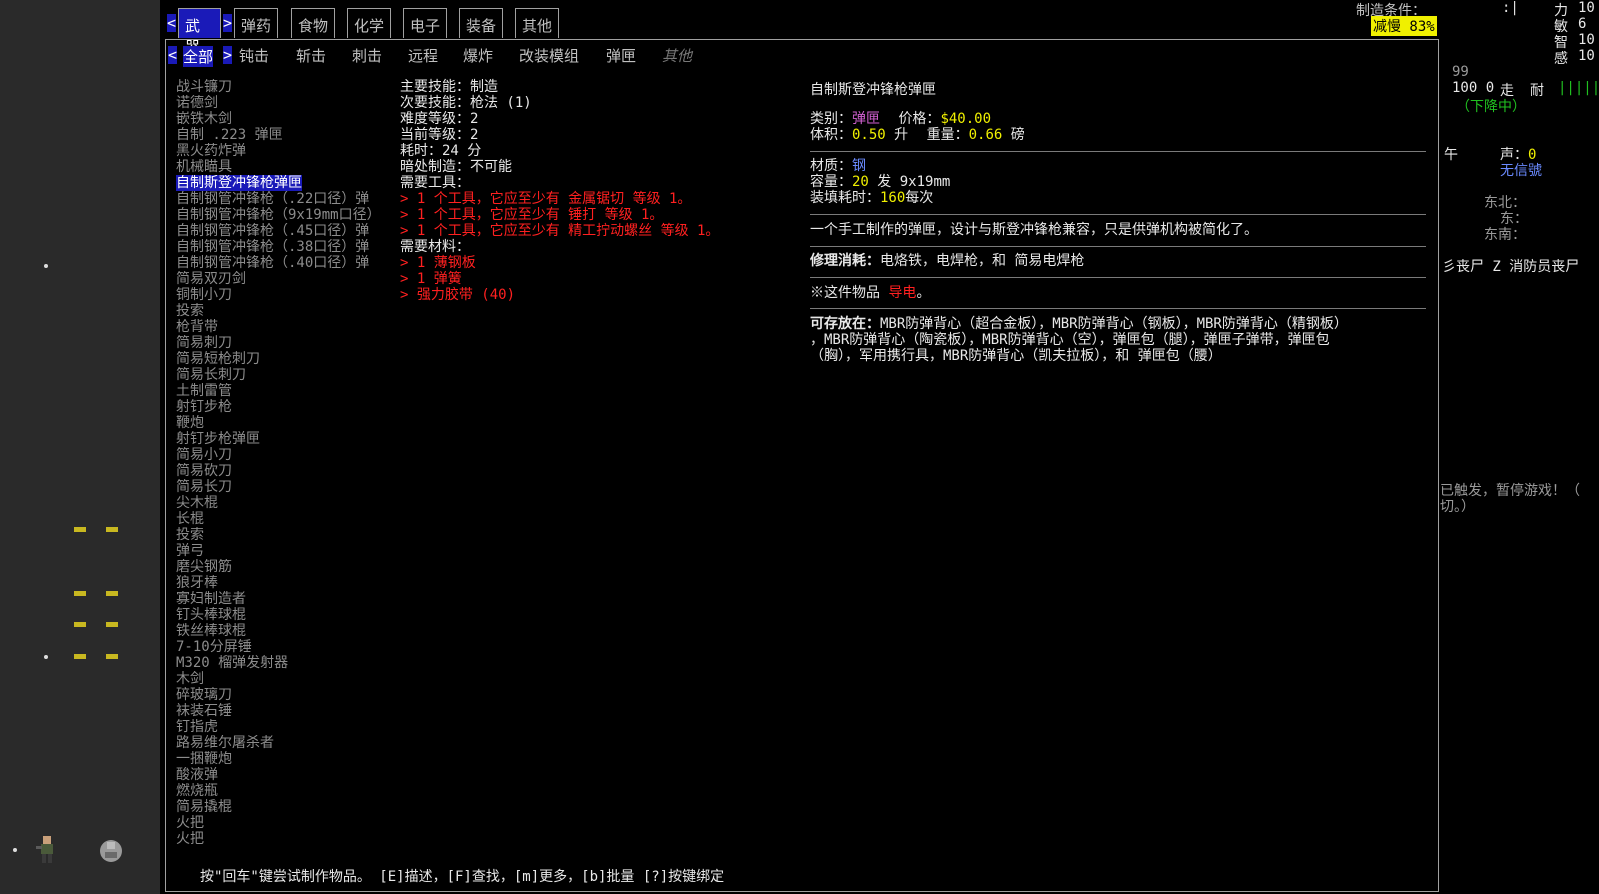 The image size is (1599, 894). Describe the element at coordinates (283, 631) in the screenshot. I see `recipe-item: 铁丝棒球棍` at that location.